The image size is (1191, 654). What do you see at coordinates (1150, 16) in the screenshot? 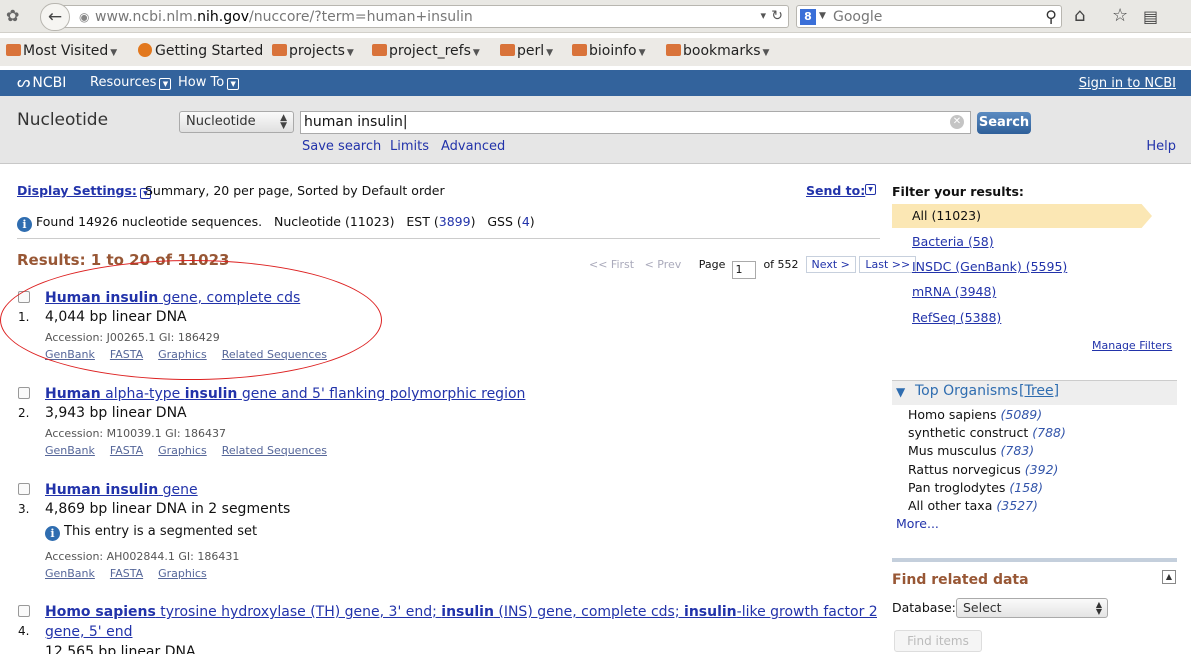
I see `bookmarks-menu-icon: ▤` at bounding box center [1150, 16].